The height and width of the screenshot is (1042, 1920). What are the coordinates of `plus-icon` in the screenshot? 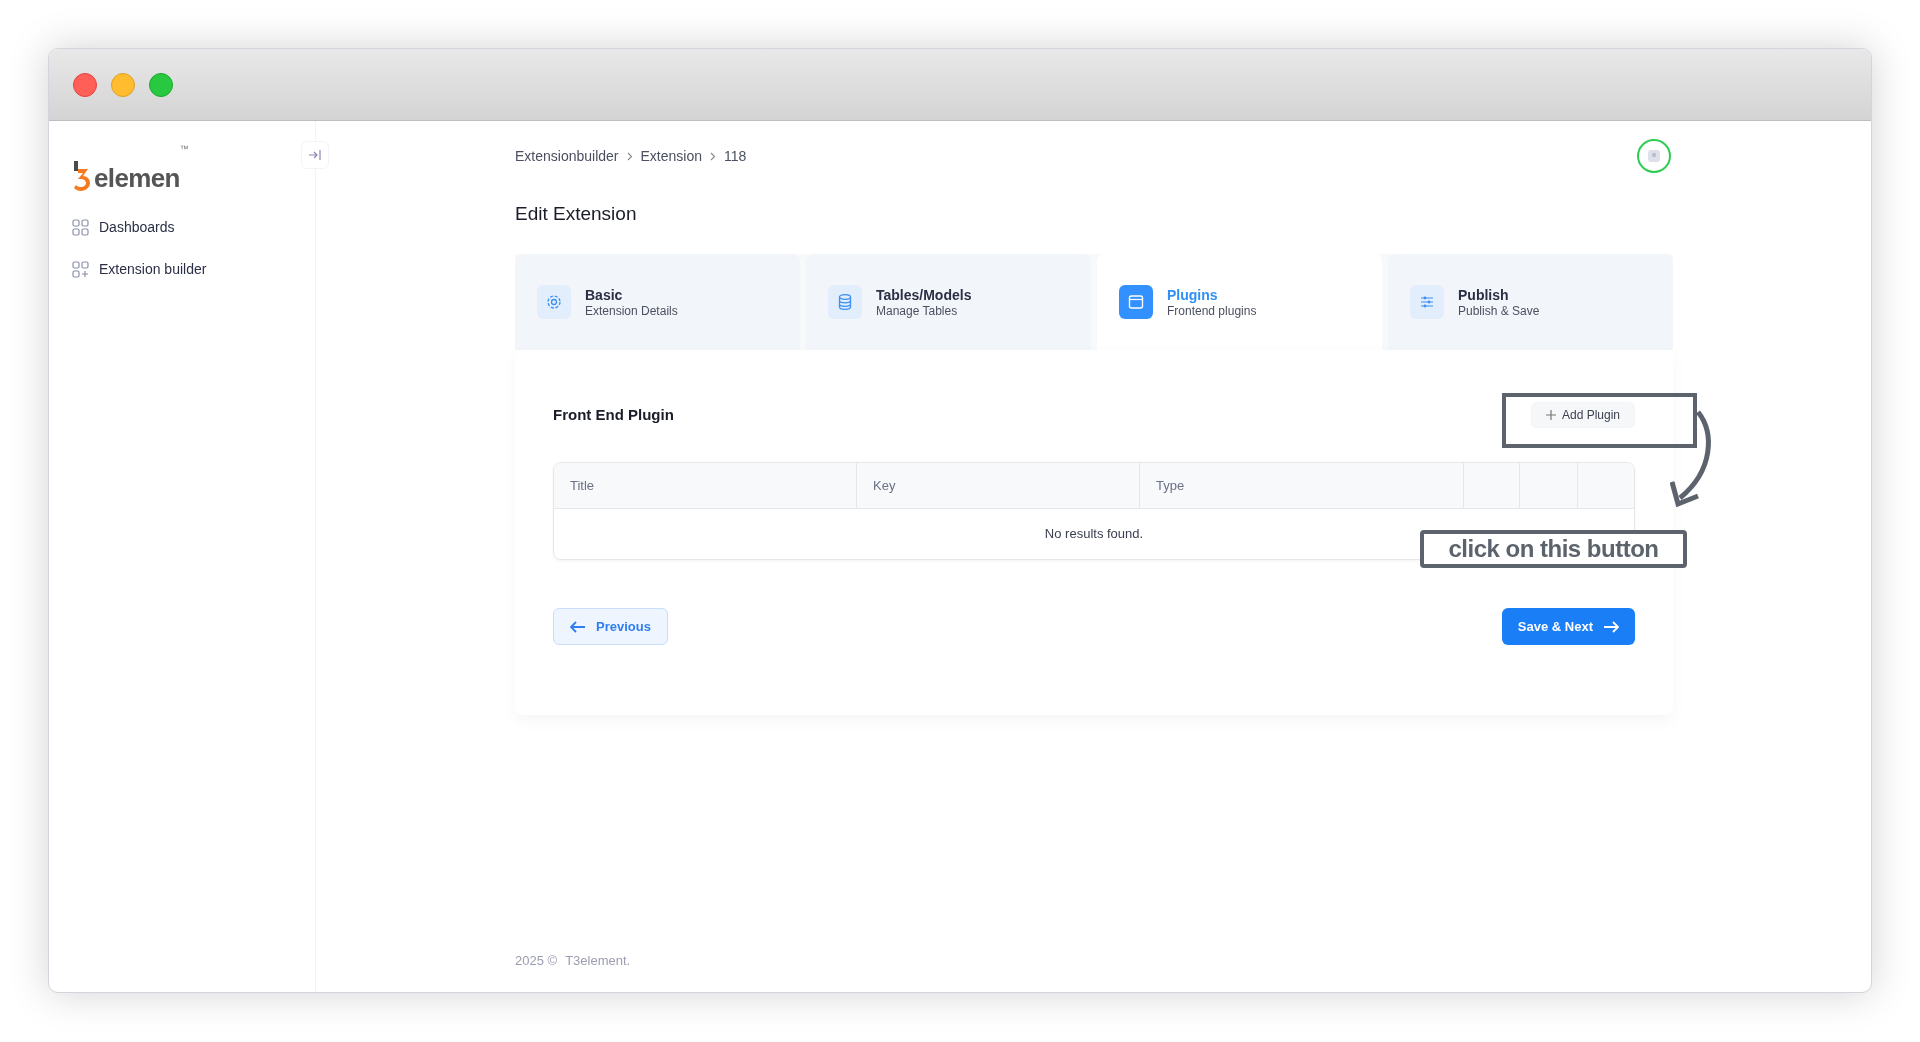 It's located at (1550, 415).